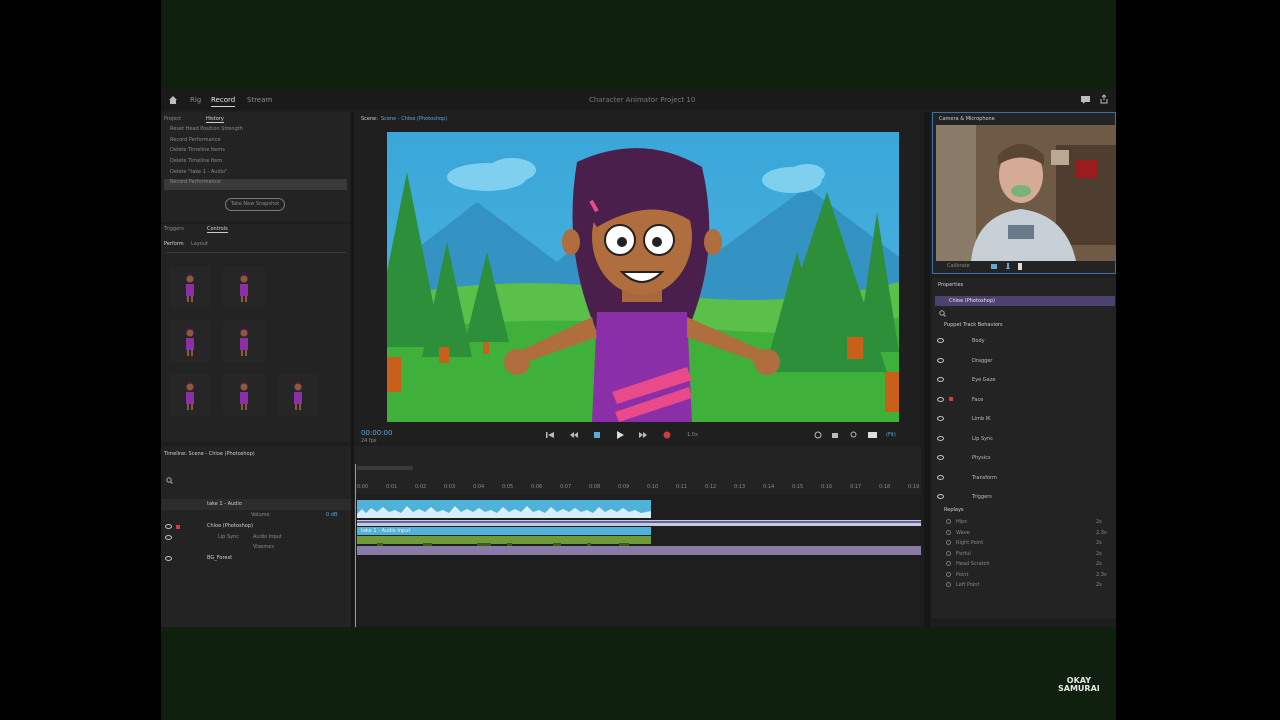 This screenshot has width=1280, height=720. What do you see at coordinates (504, 531) in the screenshot?
I see `lip-sync-clip: take 1 - Audio Input` at bounding box center [504, 531].